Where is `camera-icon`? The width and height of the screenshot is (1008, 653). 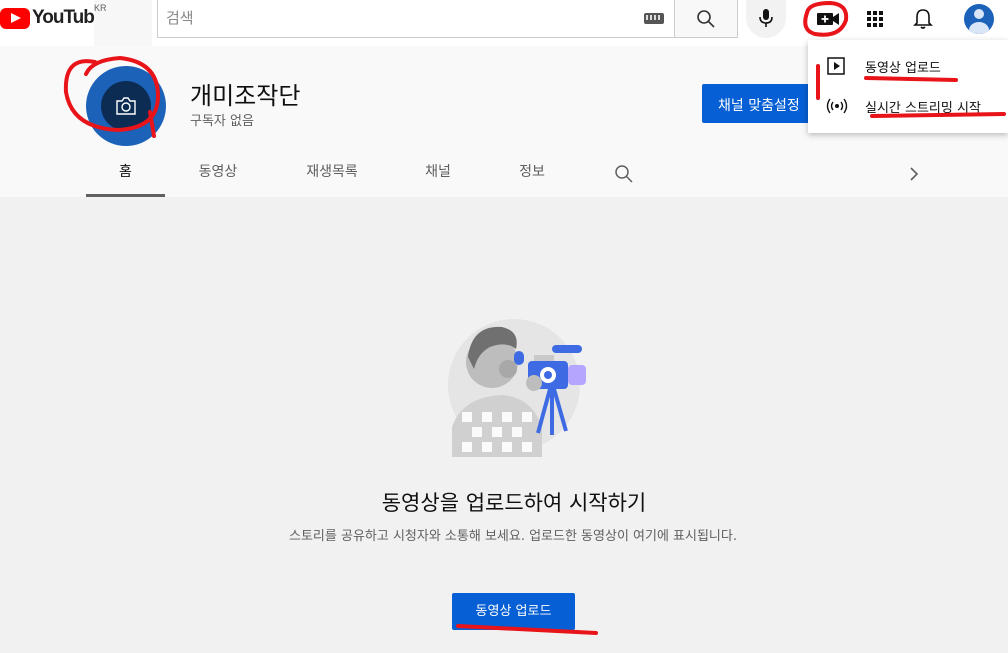
camera-icon is located at coordinates (126, 106).